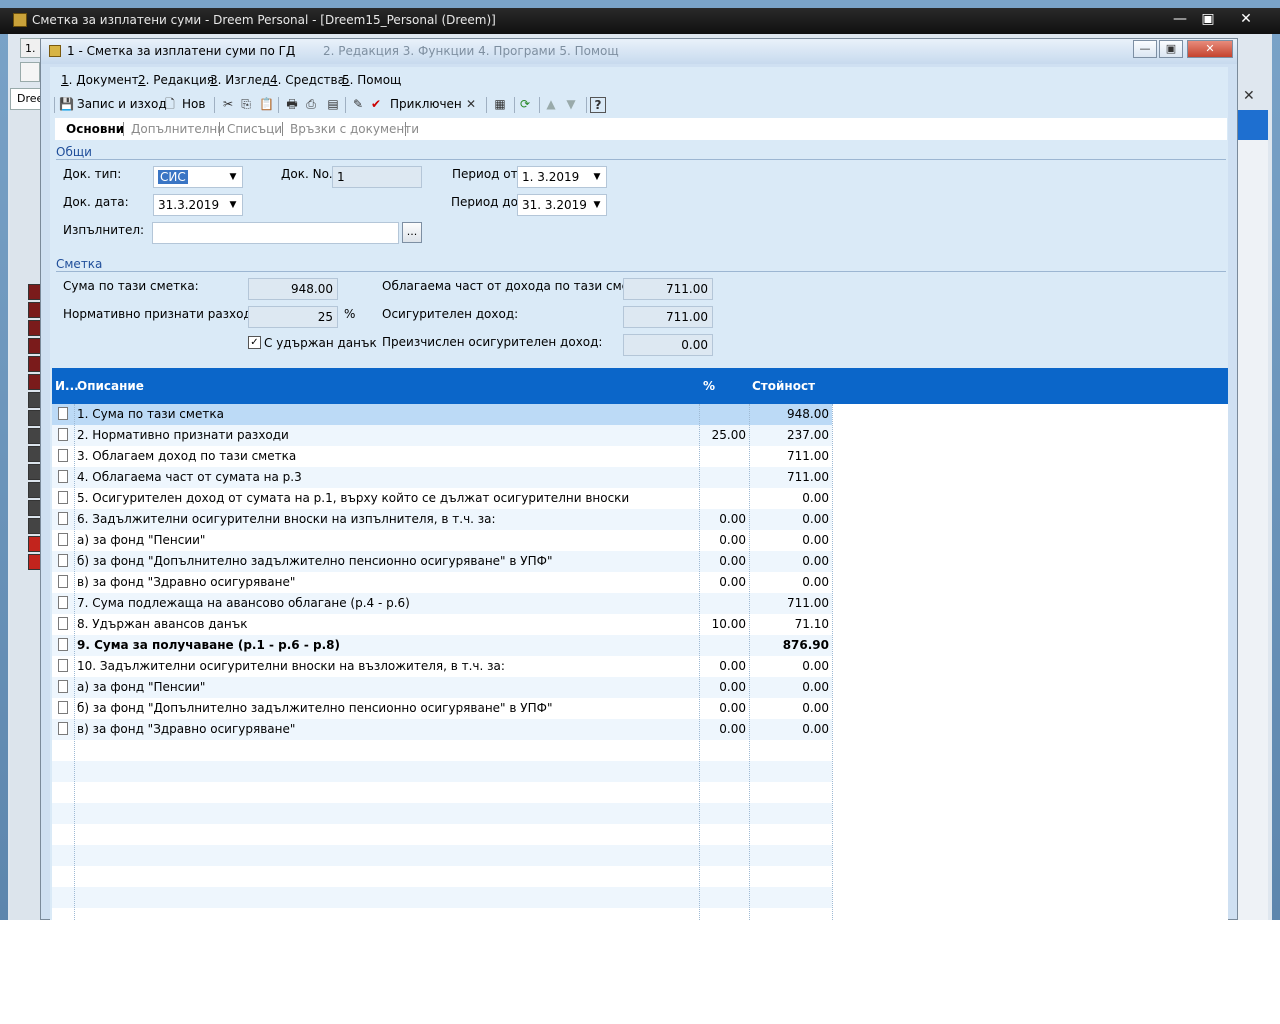 The height and width of the screenshot is (1024, 1280). Describe the element at coordinates (442, 456) in the screenshot. I see `table-row: 3. Облагаем доход по тази сметка 711.00` at that location.